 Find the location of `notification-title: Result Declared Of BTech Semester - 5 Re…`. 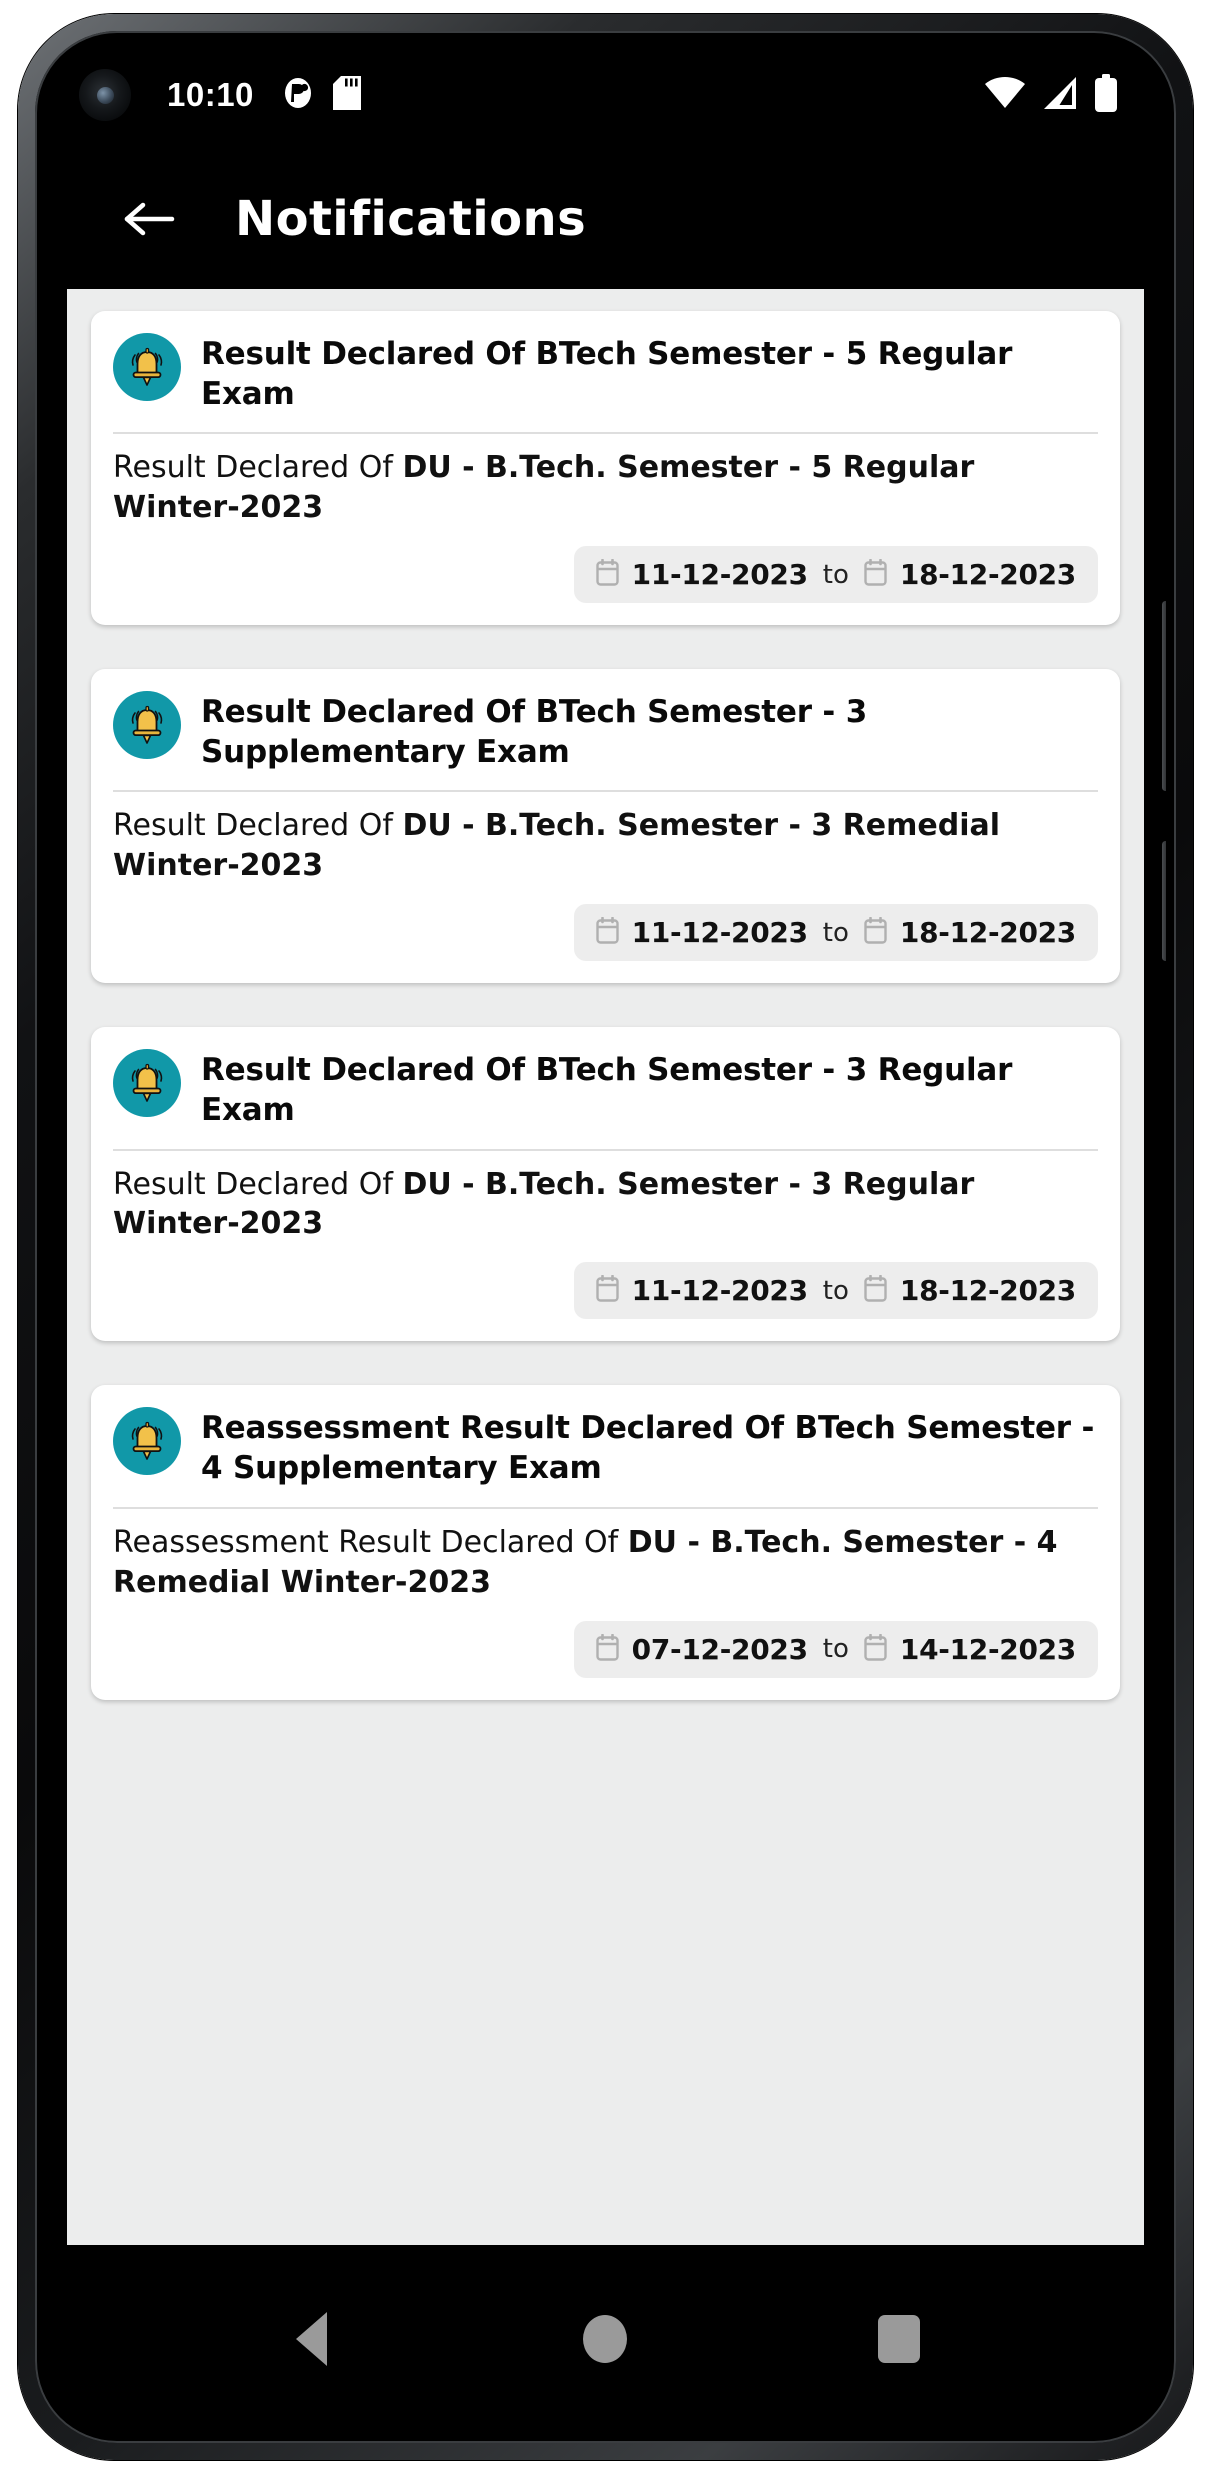

notification-title: Result Declared Of BTech Semester - 5 Re… is located at coordinates (607, 374).